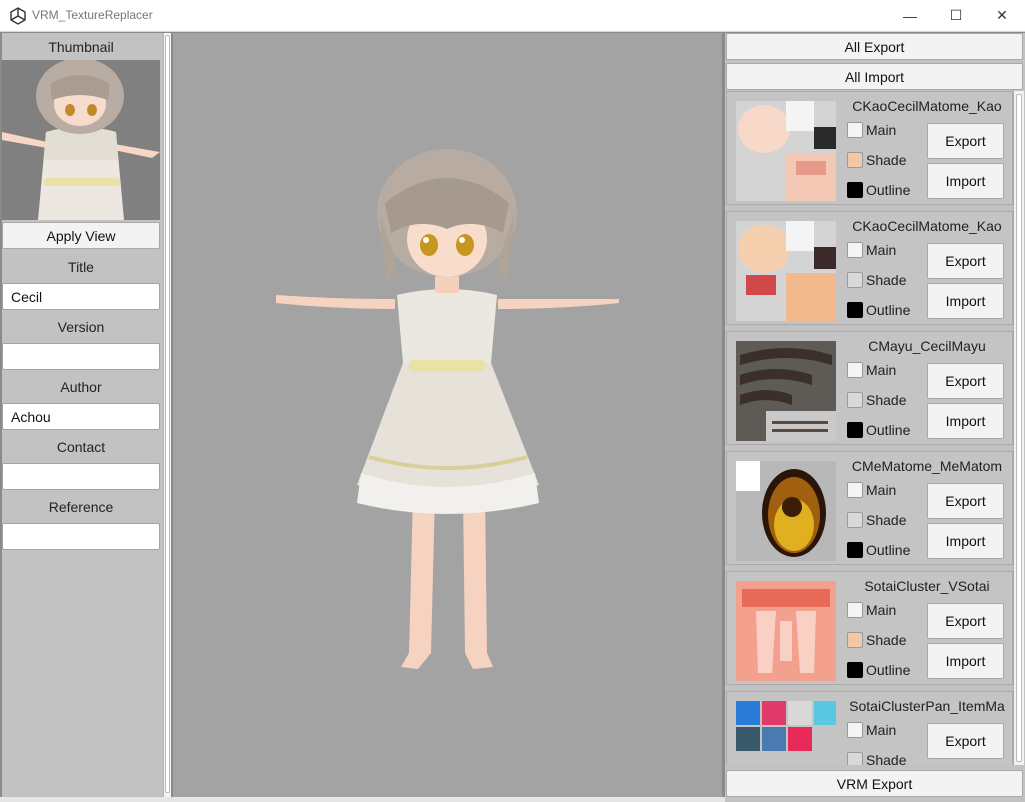 The image size is (1025, 802). I want to click on right-scrollbar, so click(1018, 428).